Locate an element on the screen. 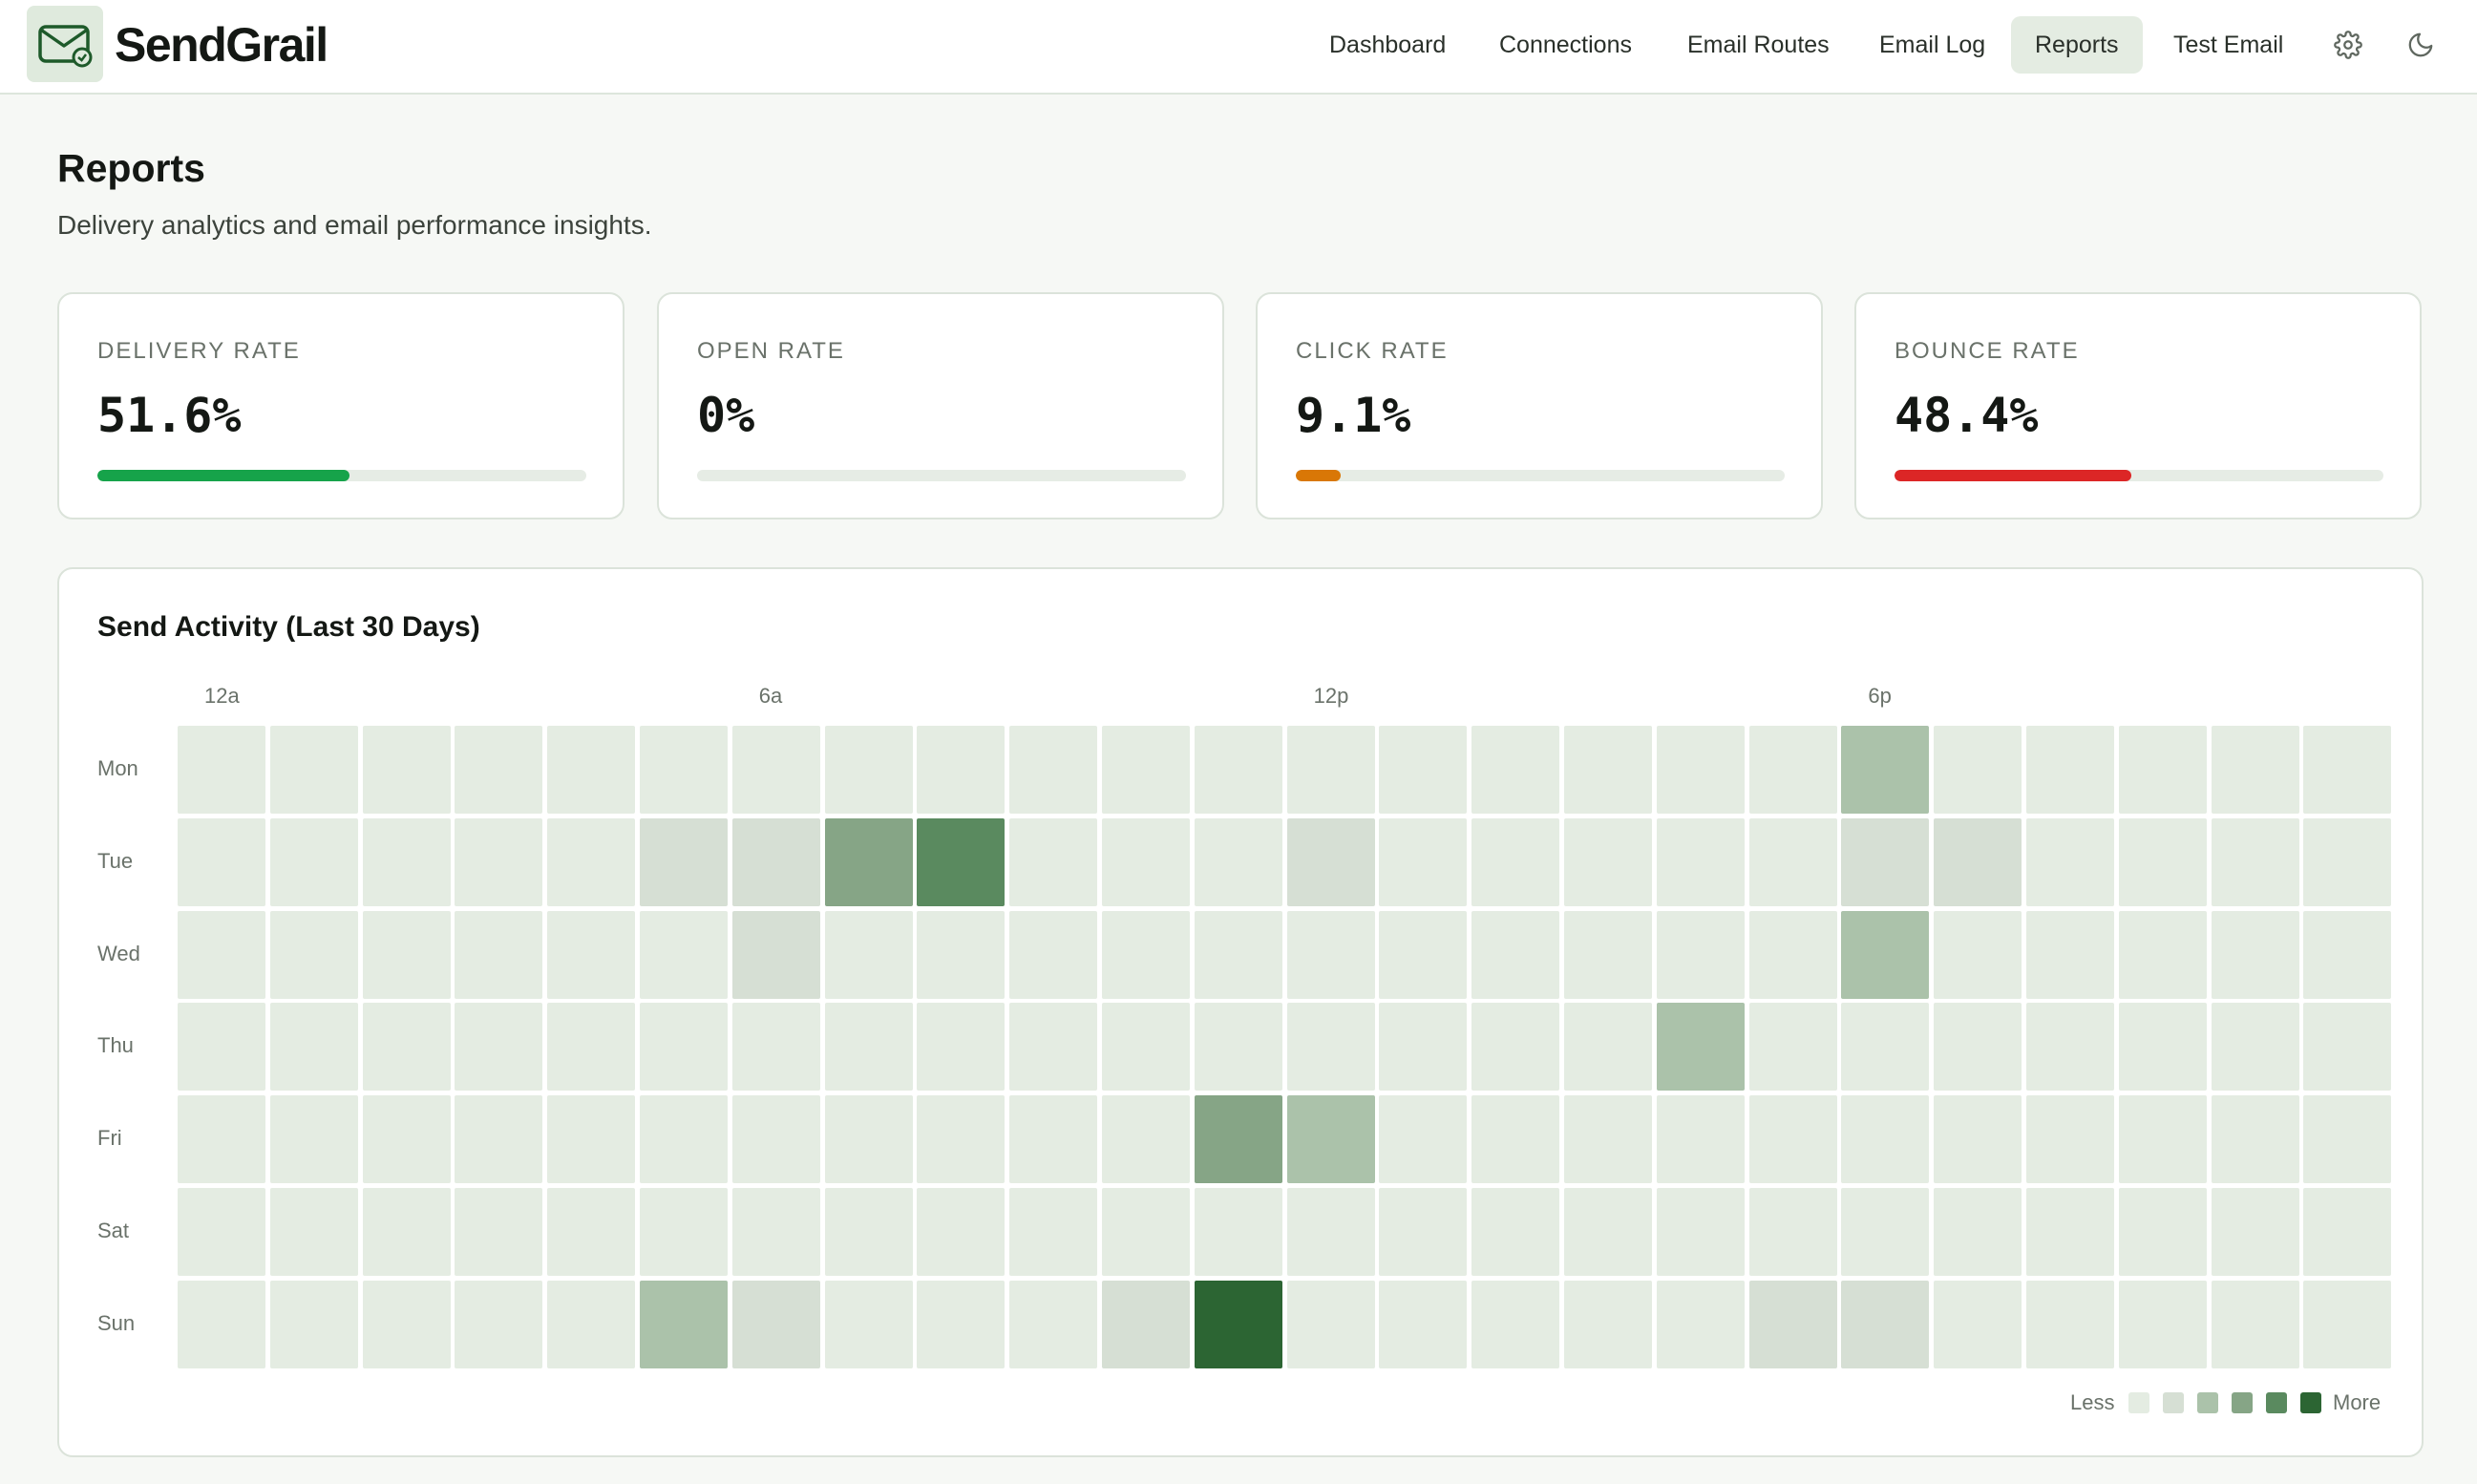  nav-test-email: Test Email is located at coordinates (2228, 45).